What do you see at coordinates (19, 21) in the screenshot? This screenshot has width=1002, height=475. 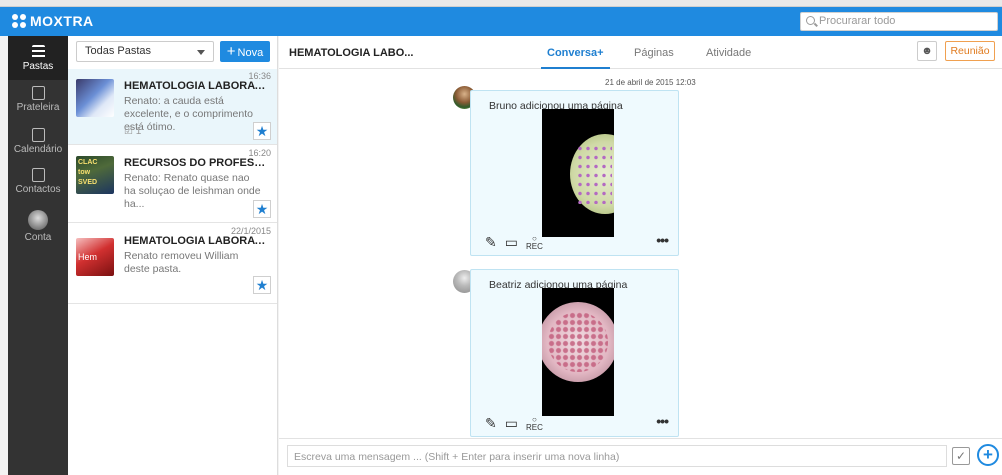 I see `logo-icon` at bounding box center [19, 21].